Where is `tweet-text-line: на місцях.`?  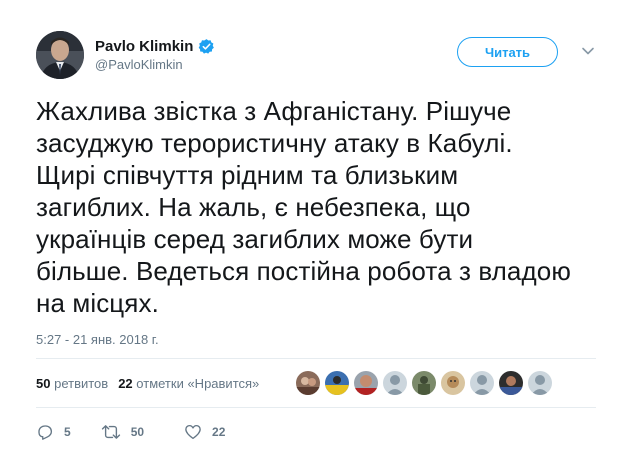
tweet-text-line: на місцях. is located at coordinates (97, 303).